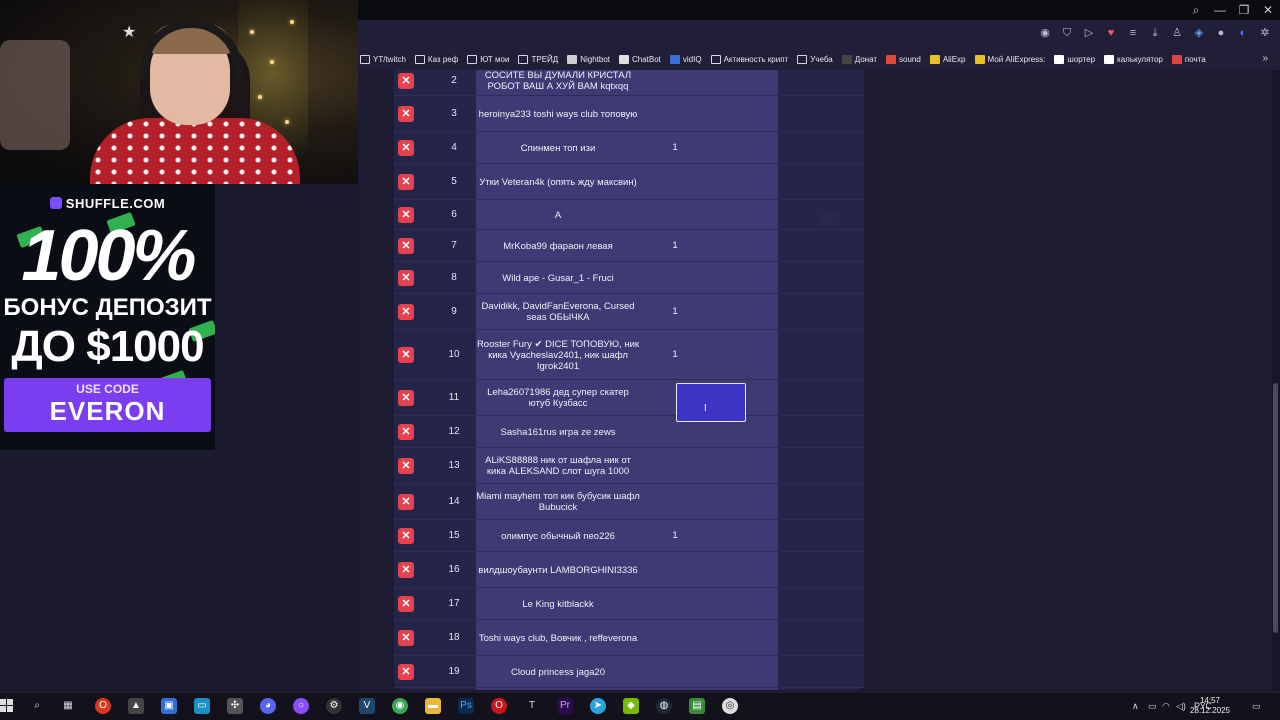  I want to click on camera-icon: ◉, so click(1045, 33).